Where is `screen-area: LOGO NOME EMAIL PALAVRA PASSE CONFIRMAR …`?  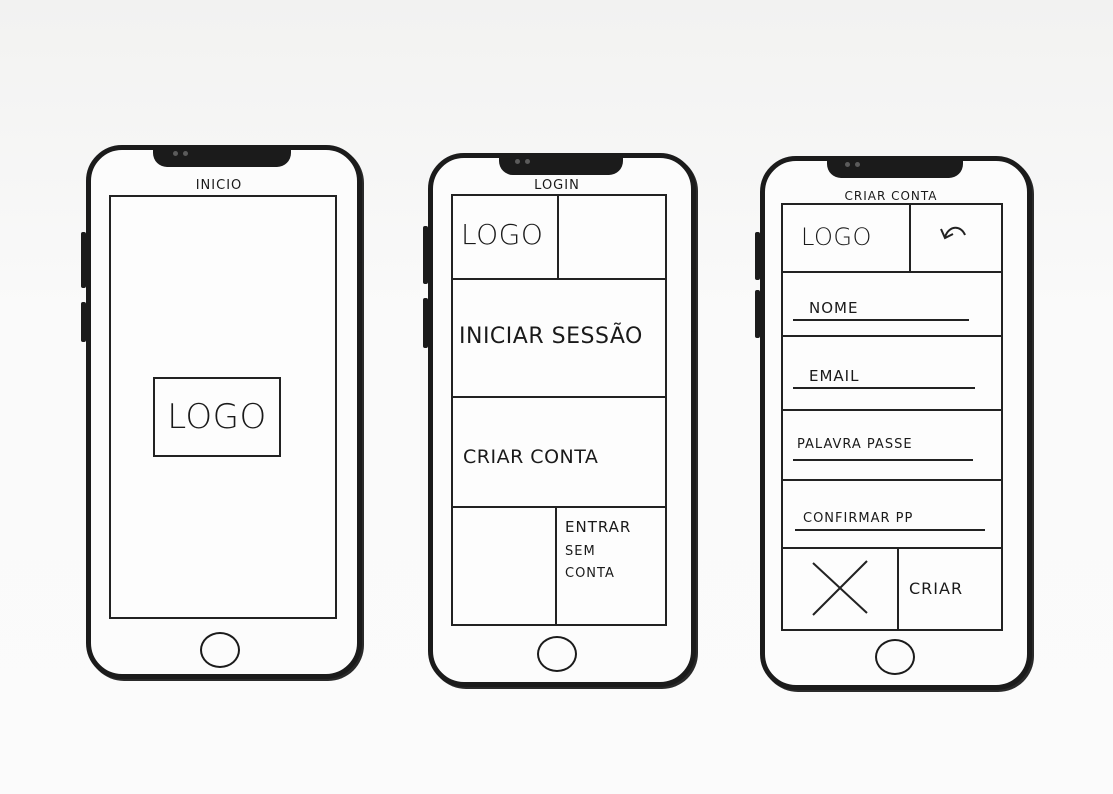
screen-area: LOGO NOME EMAIL PALAVRA PASSE CONFIRMAR … is located at coordinates (892, 417).